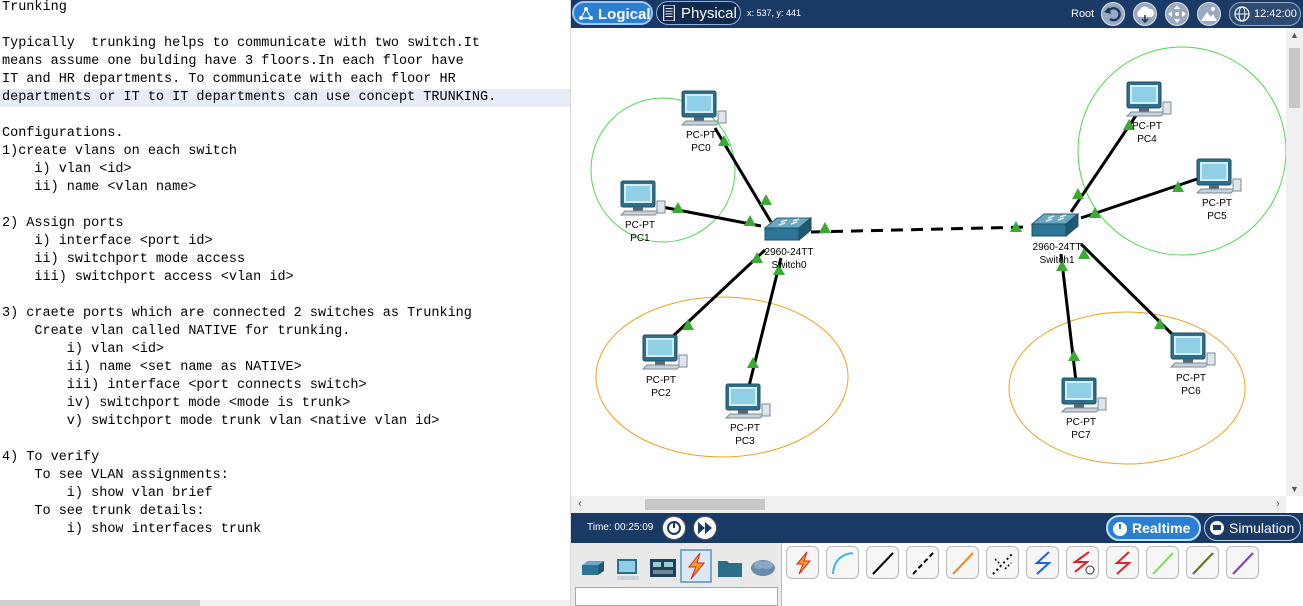 This screenshot has width=1303, height=606. What do you see at coordinates (124, 259) in the screenshot?
I see `notes-line: ii) switchport mode access` at bounding box center [124, 259].